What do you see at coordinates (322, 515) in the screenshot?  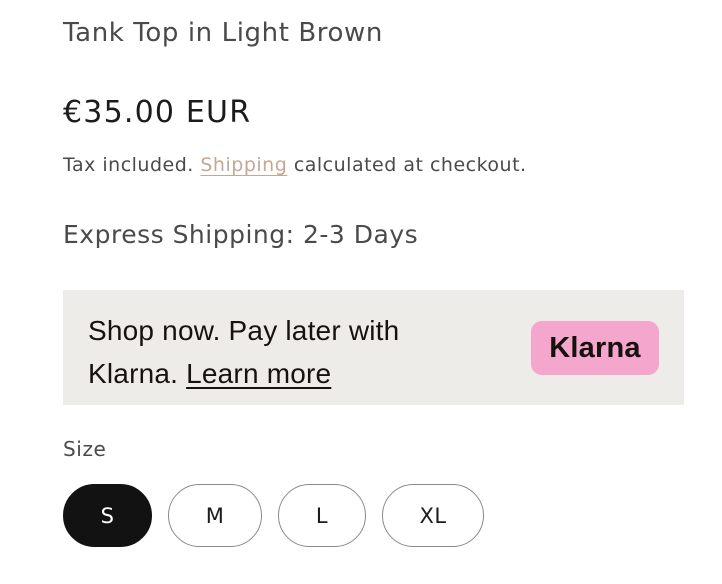 I see `size-option-l: L` at bounding box center [322, 515].